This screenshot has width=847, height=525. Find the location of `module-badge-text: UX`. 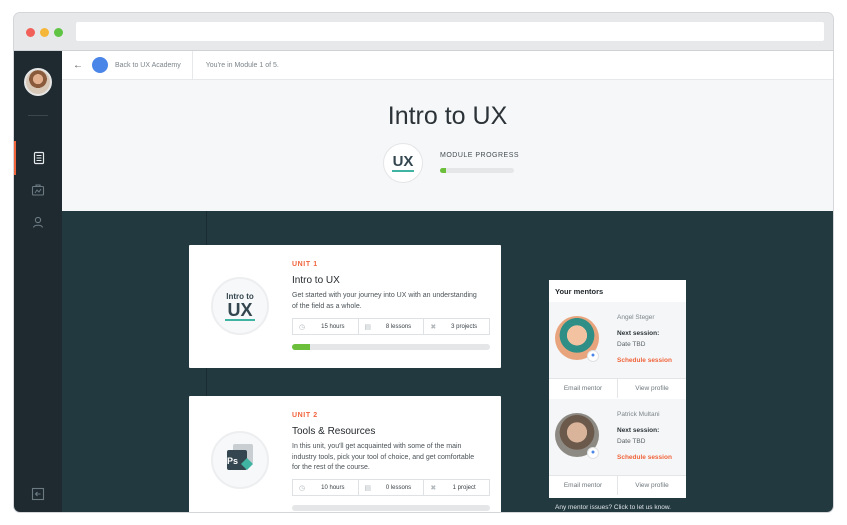

module-badge-text: UX is located at coordinates (403, 161).